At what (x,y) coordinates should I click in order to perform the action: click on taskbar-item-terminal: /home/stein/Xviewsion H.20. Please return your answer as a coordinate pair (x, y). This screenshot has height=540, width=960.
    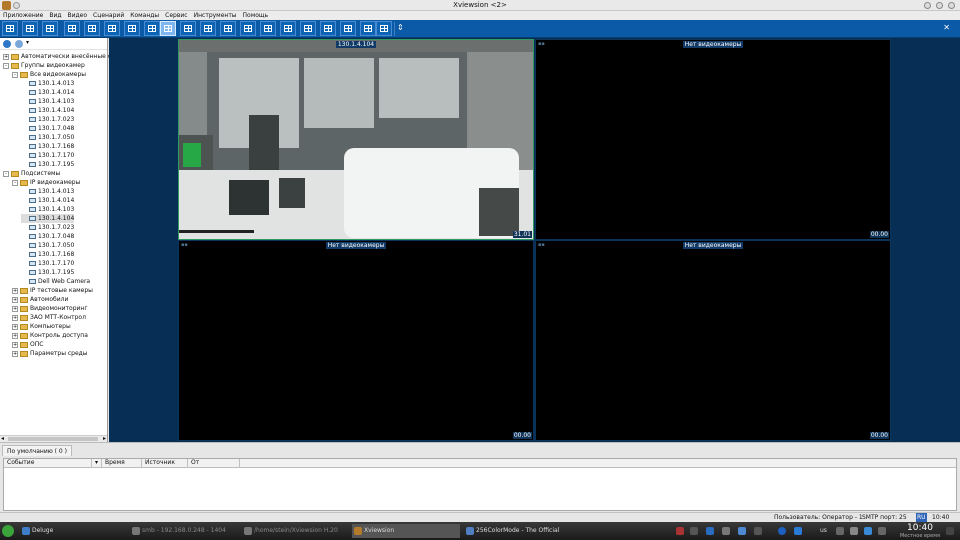
    Looking at the image, I should click on (296, 531).